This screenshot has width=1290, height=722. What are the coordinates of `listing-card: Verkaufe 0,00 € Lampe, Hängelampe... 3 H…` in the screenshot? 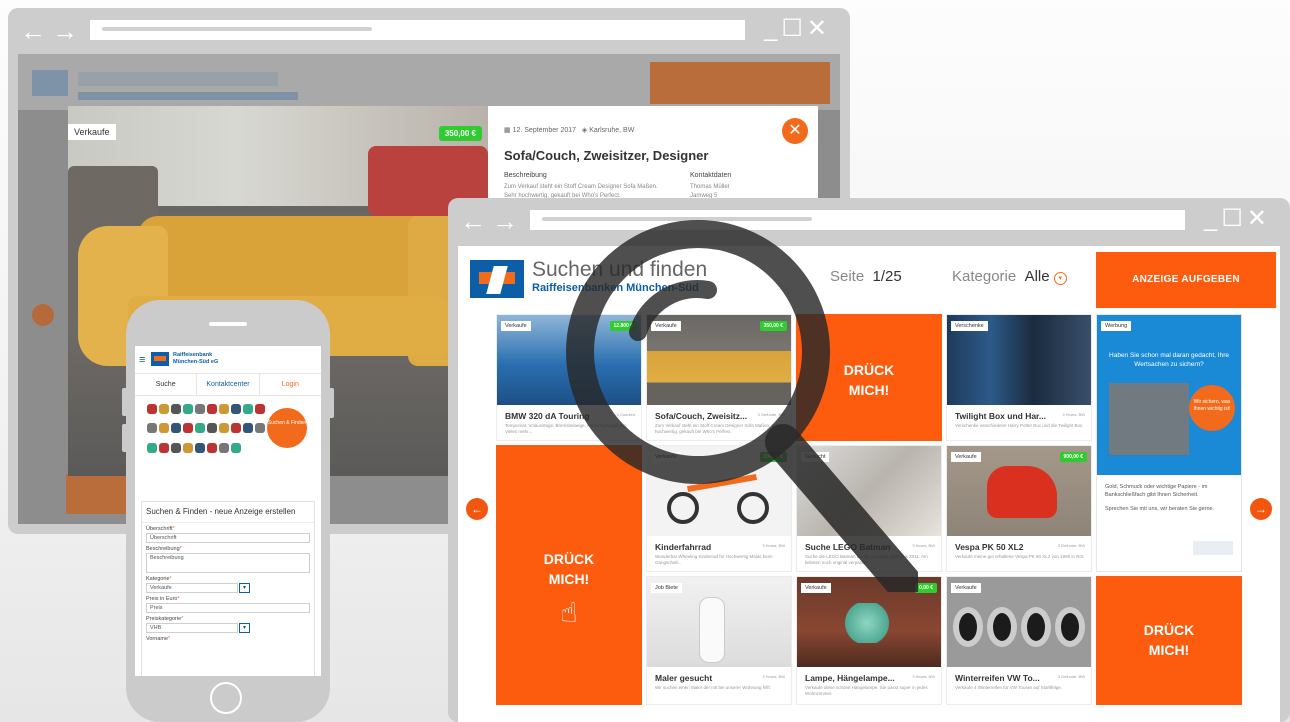 It's located at (869, 640).